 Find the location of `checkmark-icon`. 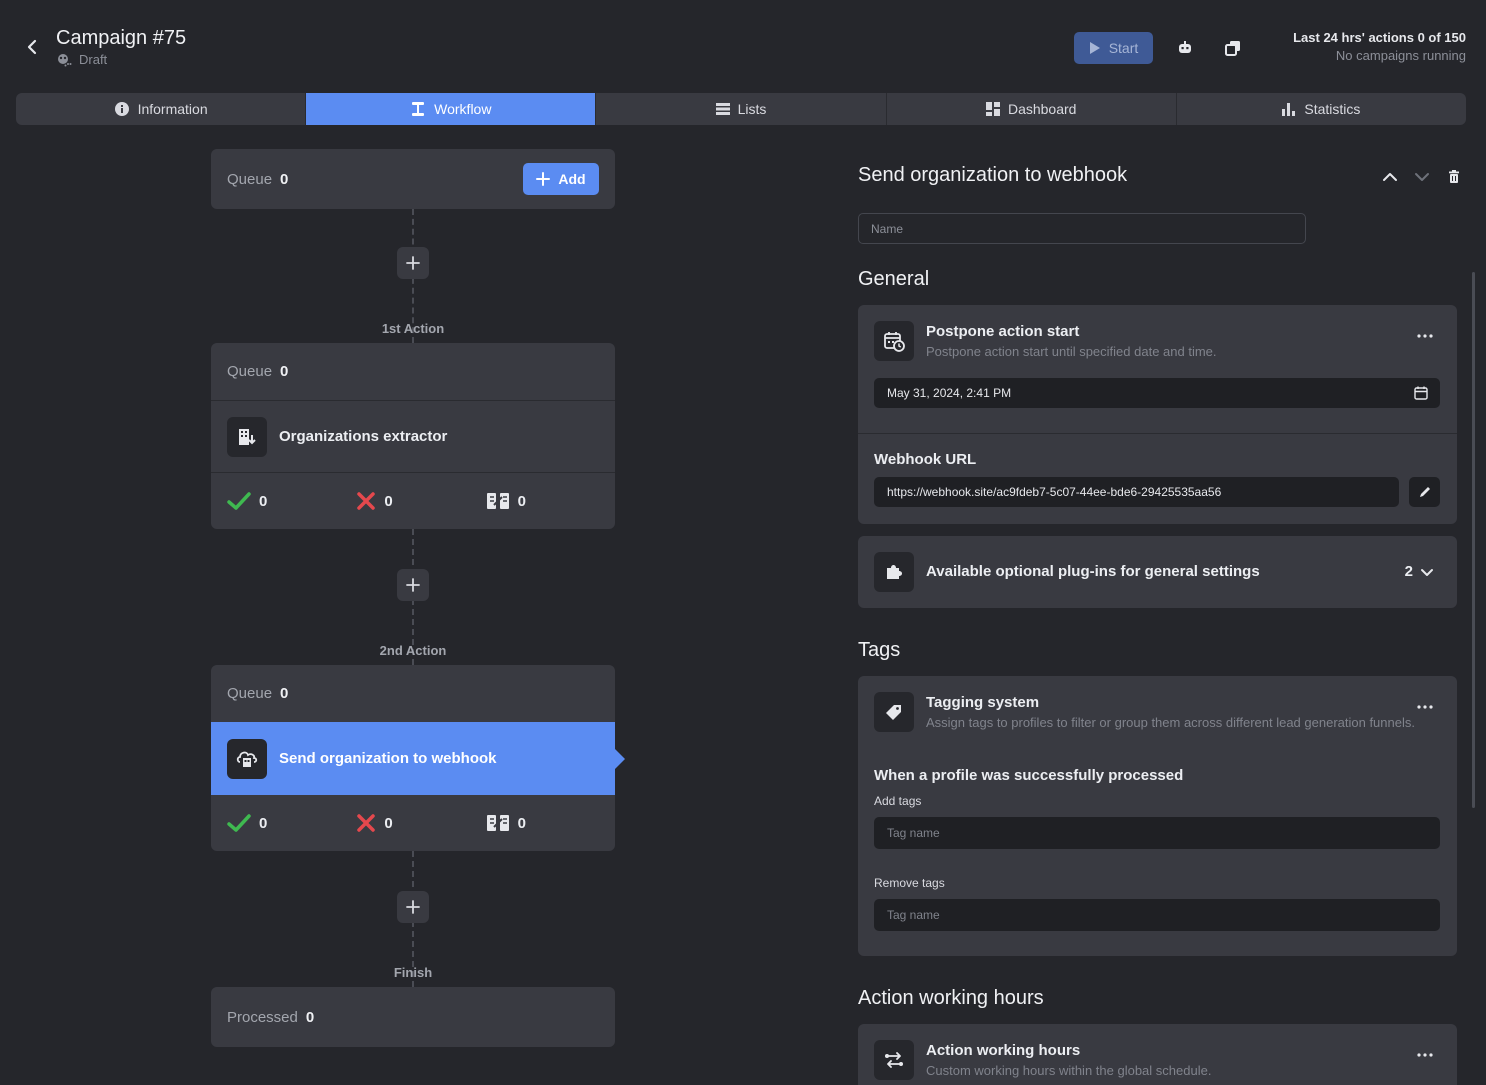

checkmark-icon is located at coordinates (239, 823).